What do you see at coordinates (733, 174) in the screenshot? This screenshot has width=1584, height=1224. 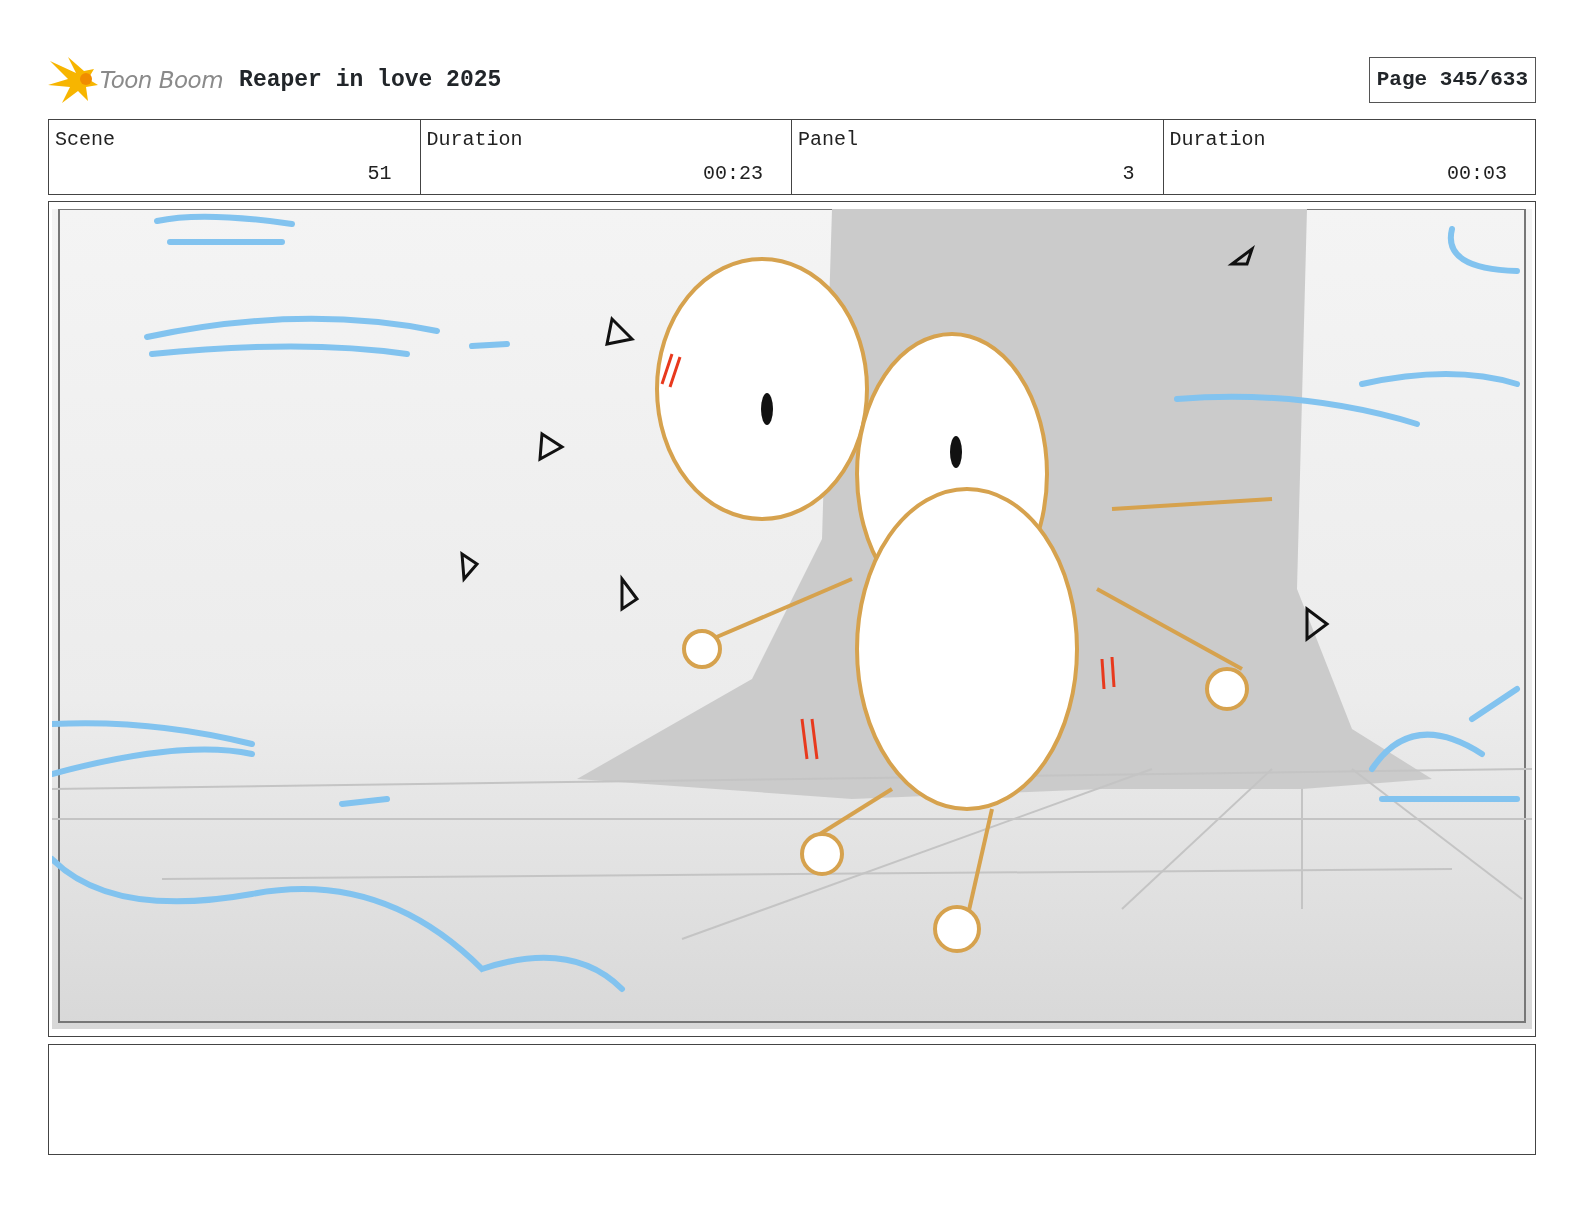 I see `field-value: 00:23` at bounding box center [733, 174].